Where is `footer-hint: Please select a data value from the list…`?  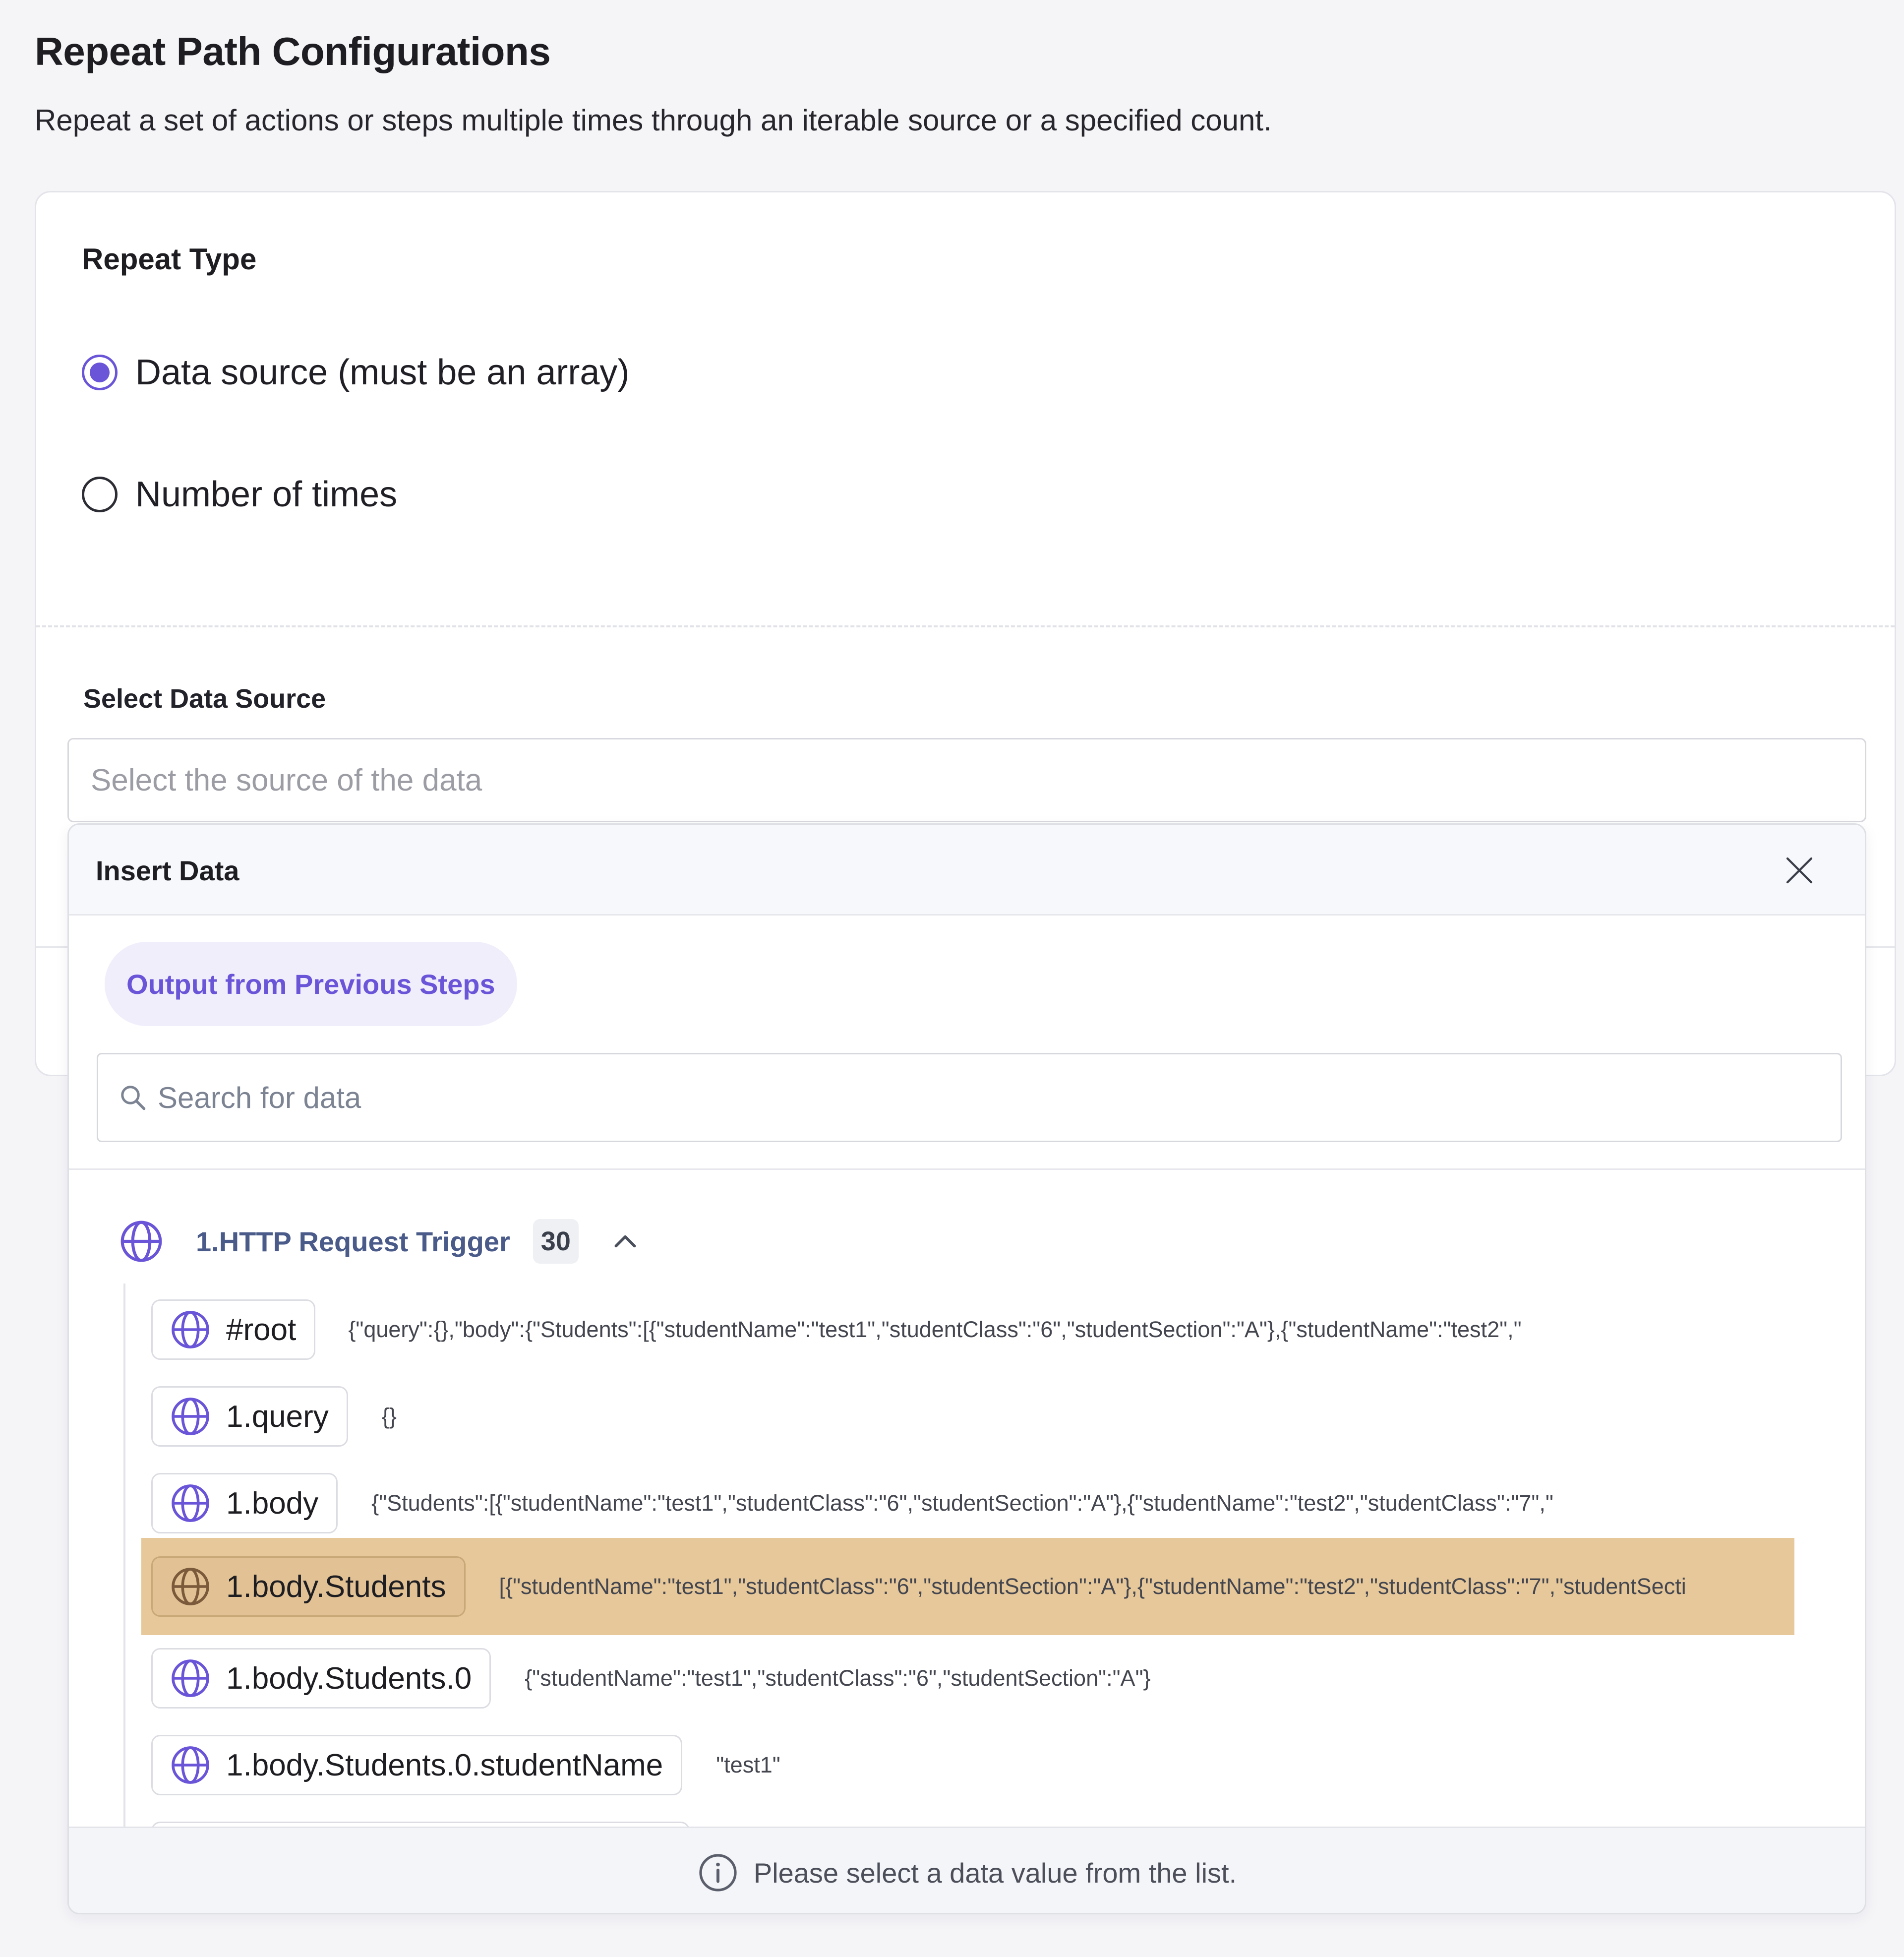
footer-hint: Please select a data value from the list… is located at coordinates (995, 1873).